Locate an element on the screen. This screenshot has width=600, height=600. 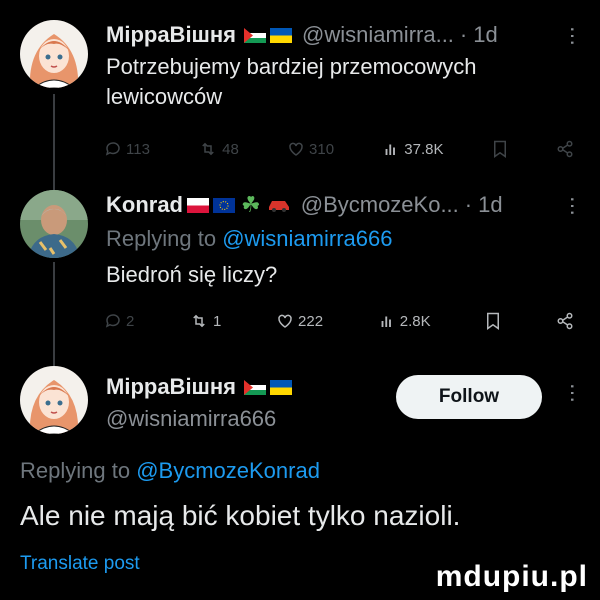
tweet-header: МірраВішня @wisniamirra... · 1d is located at coordinates (302, 35).